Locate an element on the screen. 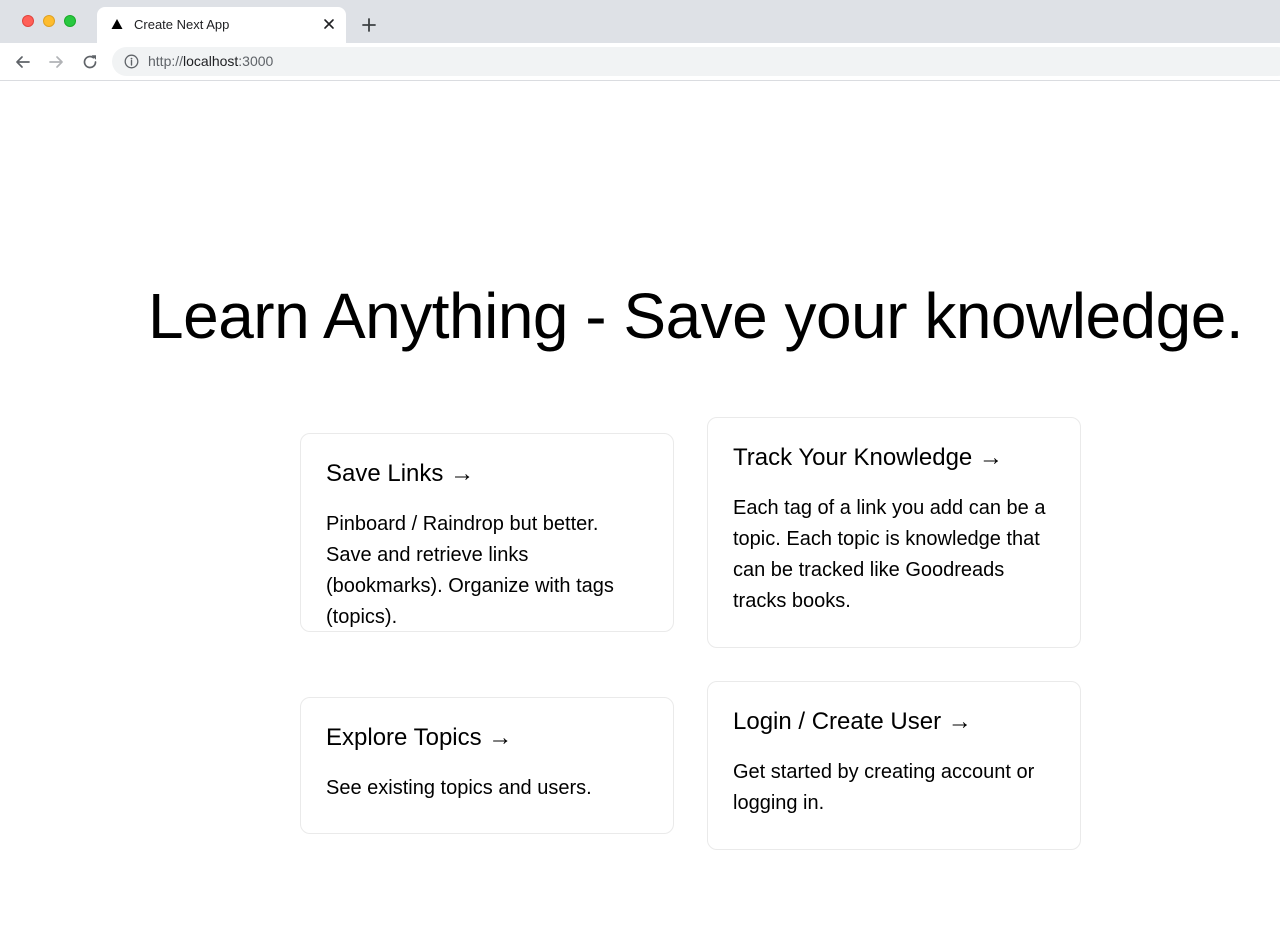  minimize-window-button is located at coordinates (49, 21).